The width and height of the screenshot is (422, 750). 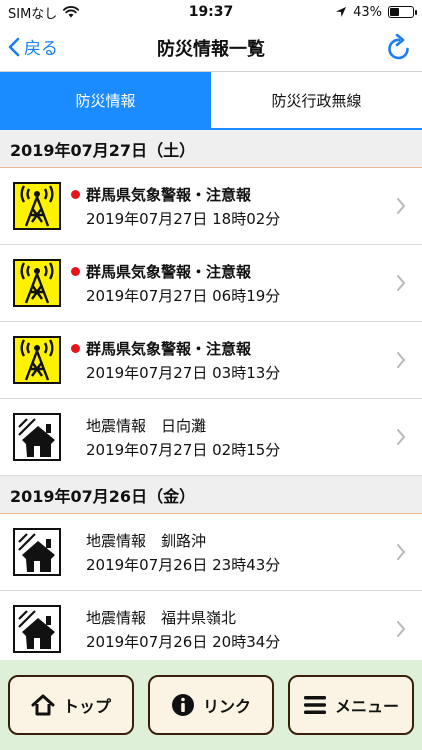 I want to click on list-item: 群馬県気象警報・注意報 2019年07月27日 18時02分, so click(x=211, y=206).